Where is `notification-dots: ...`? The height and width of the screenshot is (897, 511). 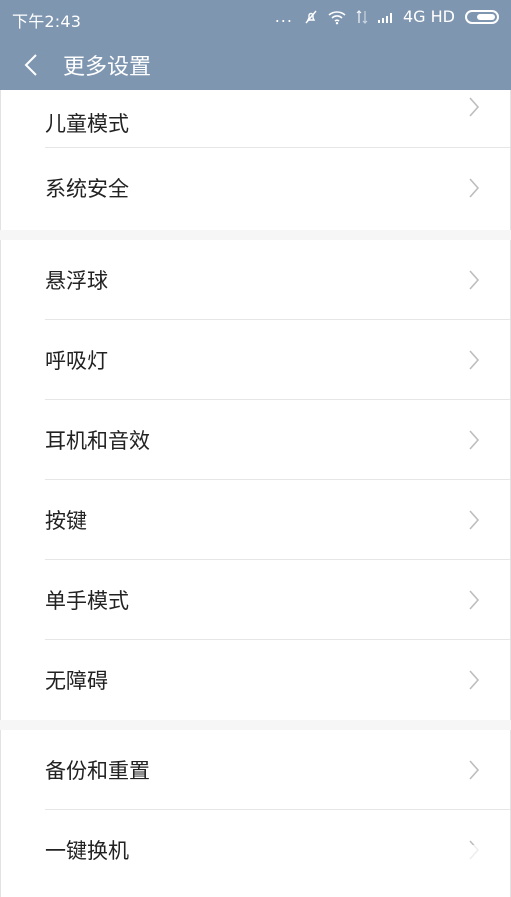
notification-dots: ... is located at coordinates (283, 16).